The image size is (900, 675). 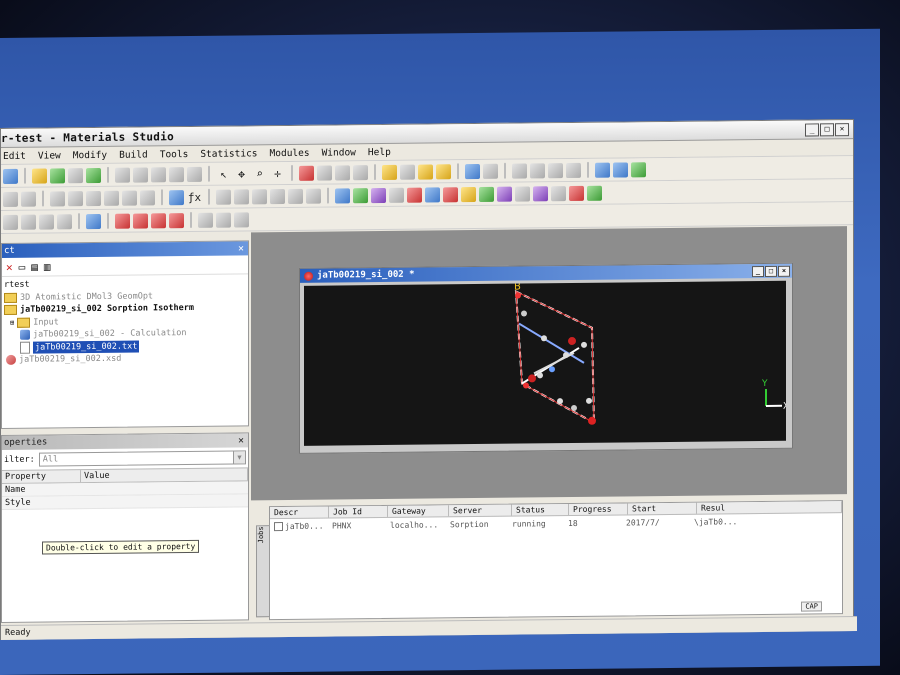 What do you see at coordinates (490, 171) in the screenshot?
I see `label-icon` at bounding box center [490, 171].